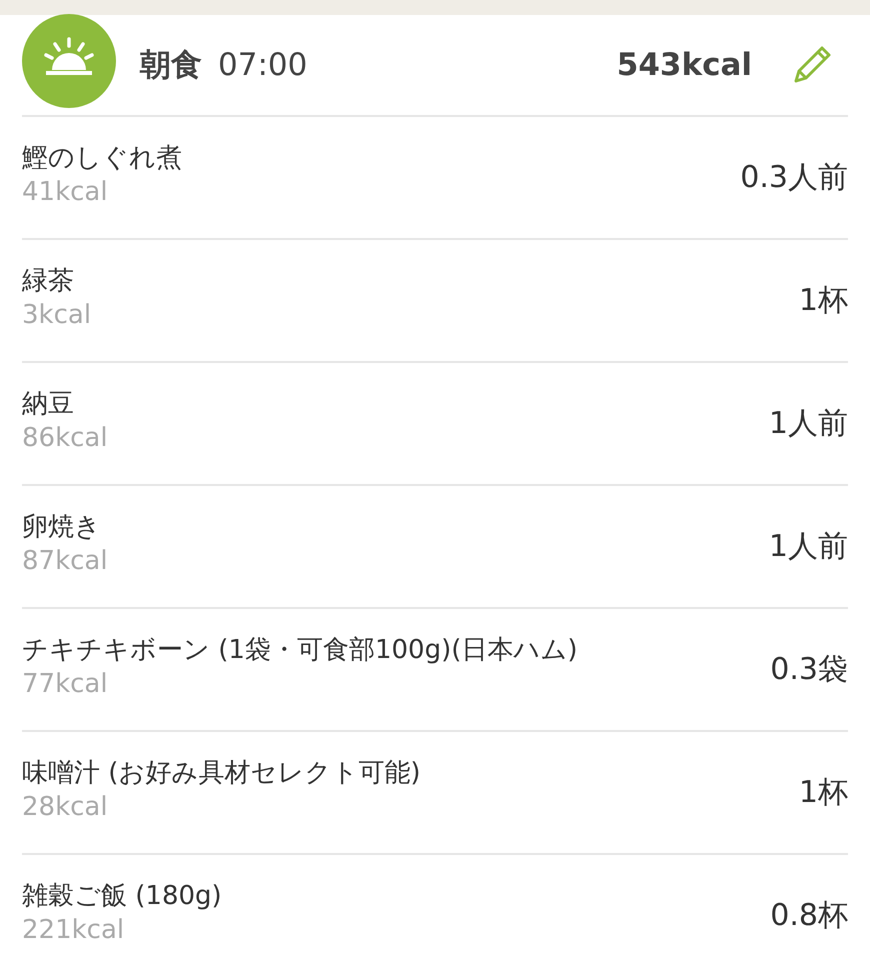 This screenshot has width=870, height=970. Describe the element at coordinates (171, 65) in the screenshot. I see `meal-title: 朝食` at that location.